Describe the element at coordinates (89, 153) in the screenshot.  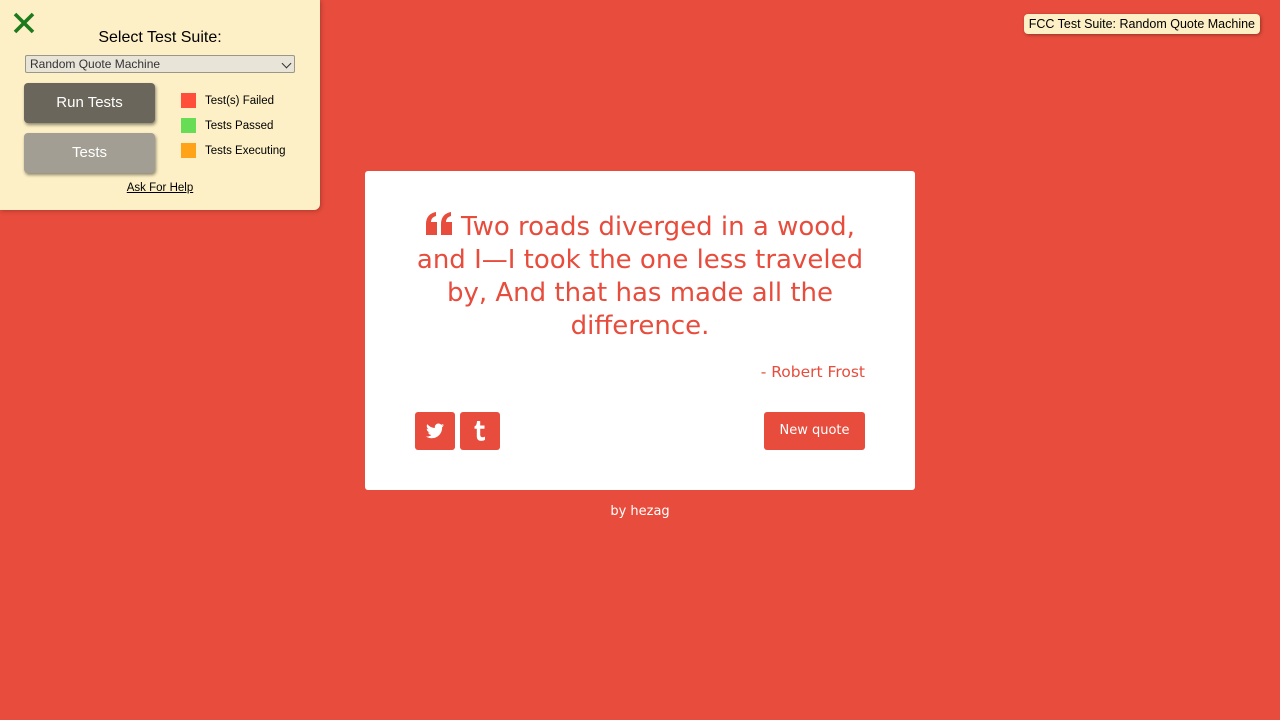
I see `tests-button: Tests` at that location.